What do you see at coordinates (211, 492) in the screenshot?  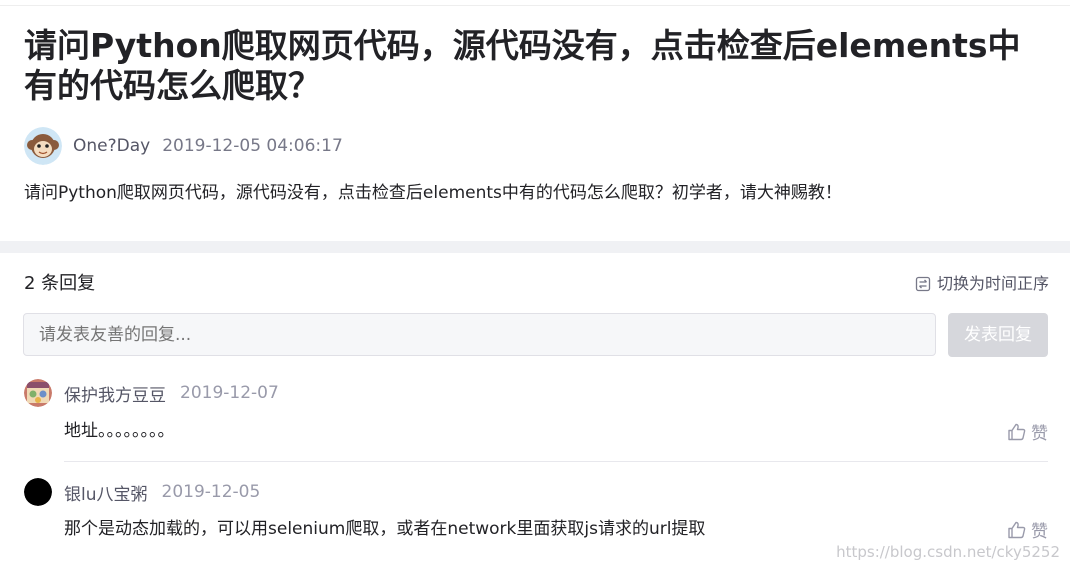 I see `reply-time: 2019-12-05` at bounding box center [211, 492].